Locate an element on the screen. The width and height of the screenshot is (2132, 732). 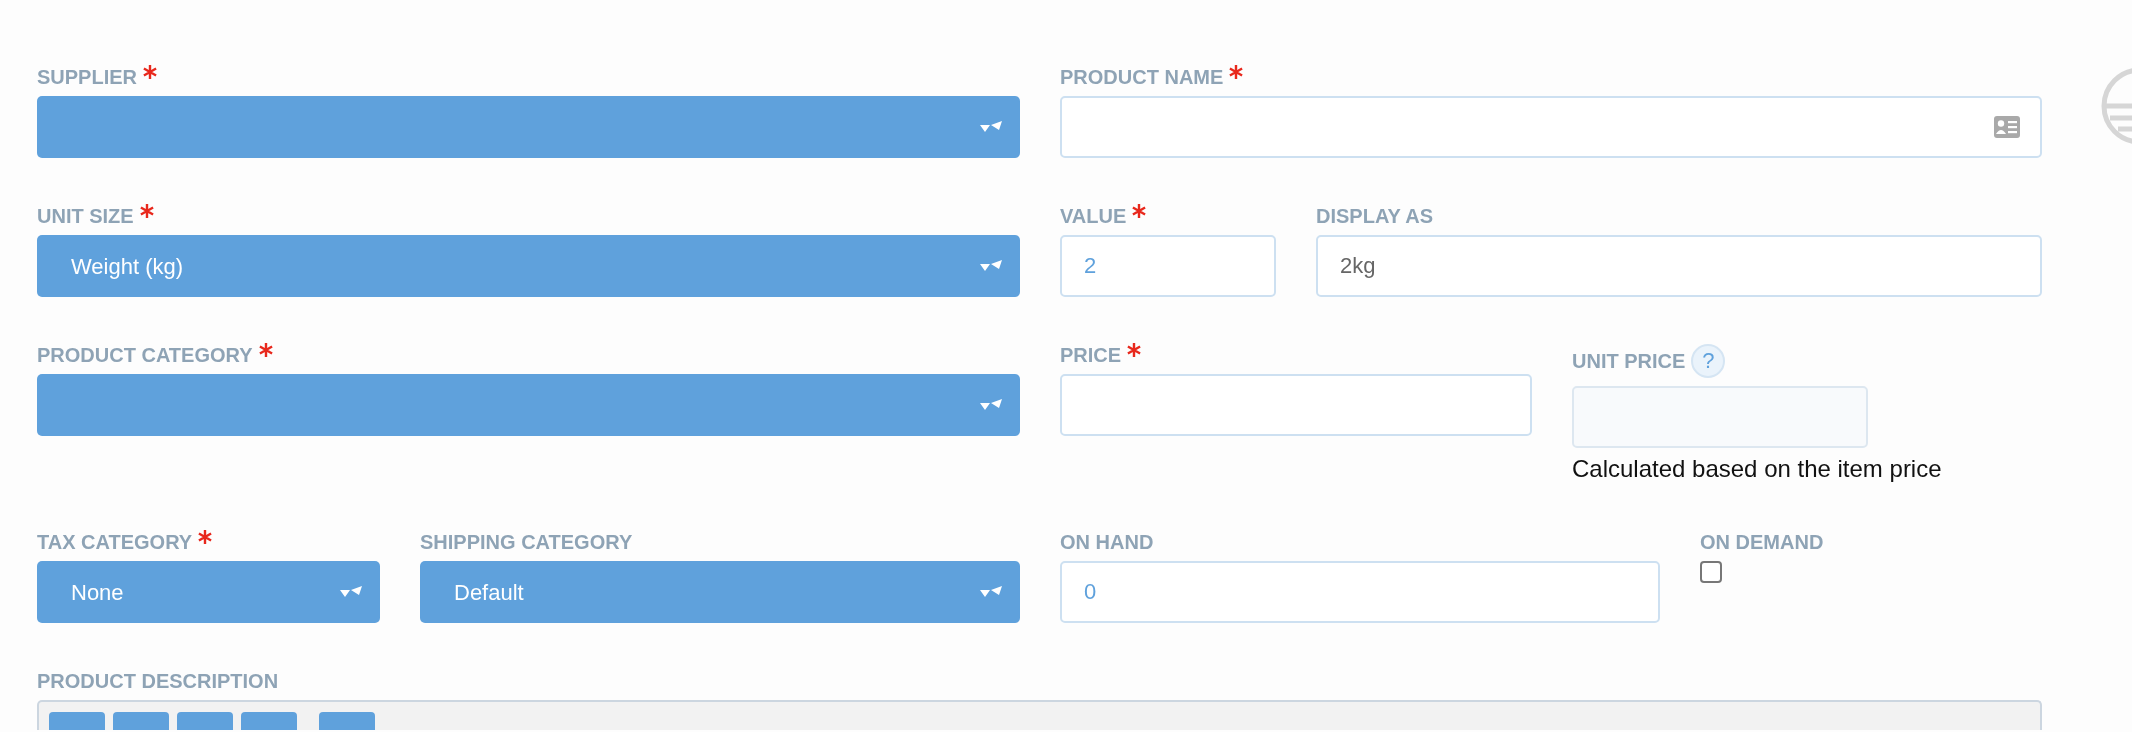
select-dropdown: None is located at coordinates (208, 592).